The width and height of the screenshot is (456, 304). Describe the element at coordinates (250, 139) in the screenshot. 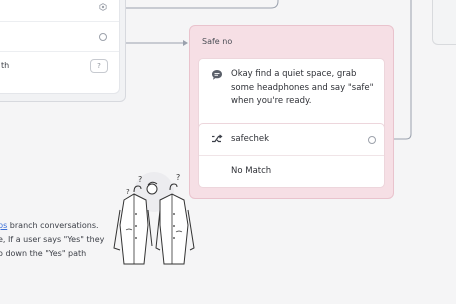

I see `choice-label: safechek` at that location.